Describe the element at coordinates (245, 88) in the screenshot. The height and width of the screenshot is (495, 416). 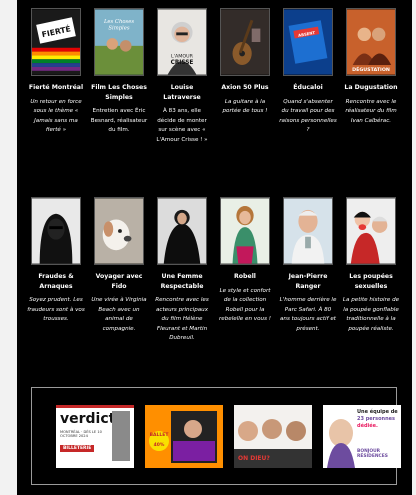
I see `article-title: Axion 50 Plus` at that location.